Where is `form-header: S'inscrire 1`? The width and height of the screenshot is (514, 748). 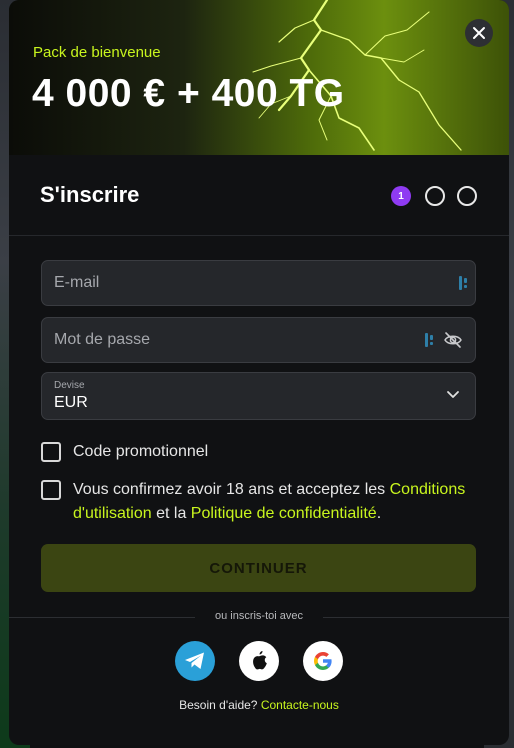 form-header: S'inscrire 1 is located at coordinates (259, 195).